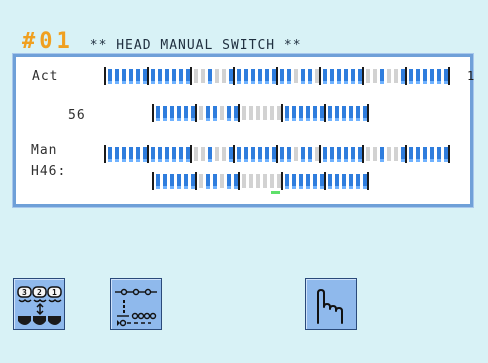  I want to click on hand-icon, so click(330, 306).